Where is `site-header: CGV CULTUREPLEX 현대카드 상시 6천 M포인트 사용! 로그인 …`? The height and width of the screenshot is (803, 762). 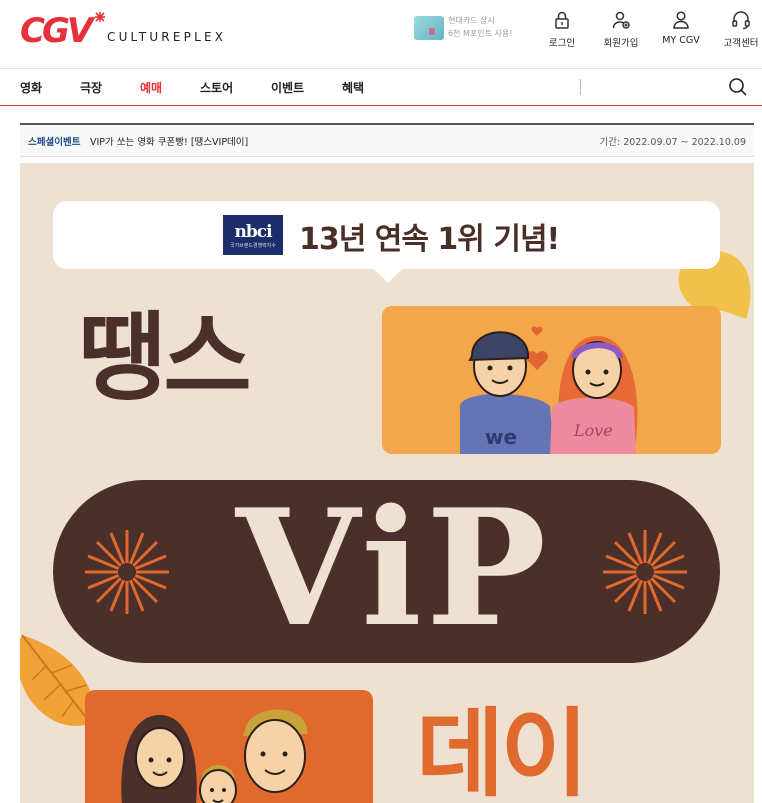
site-header: CGV CULTUREPLEX 현대카드 상시 6천 M포인트 사용! 로그인 … is located at coordinates (381, 34).